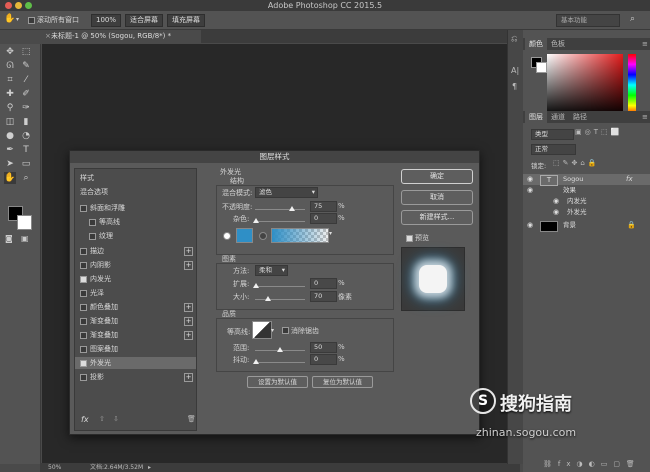 The height and width of the screenshot is (472, 650). I want to click on screen-mode-icon: ▣, so click(25, 238).